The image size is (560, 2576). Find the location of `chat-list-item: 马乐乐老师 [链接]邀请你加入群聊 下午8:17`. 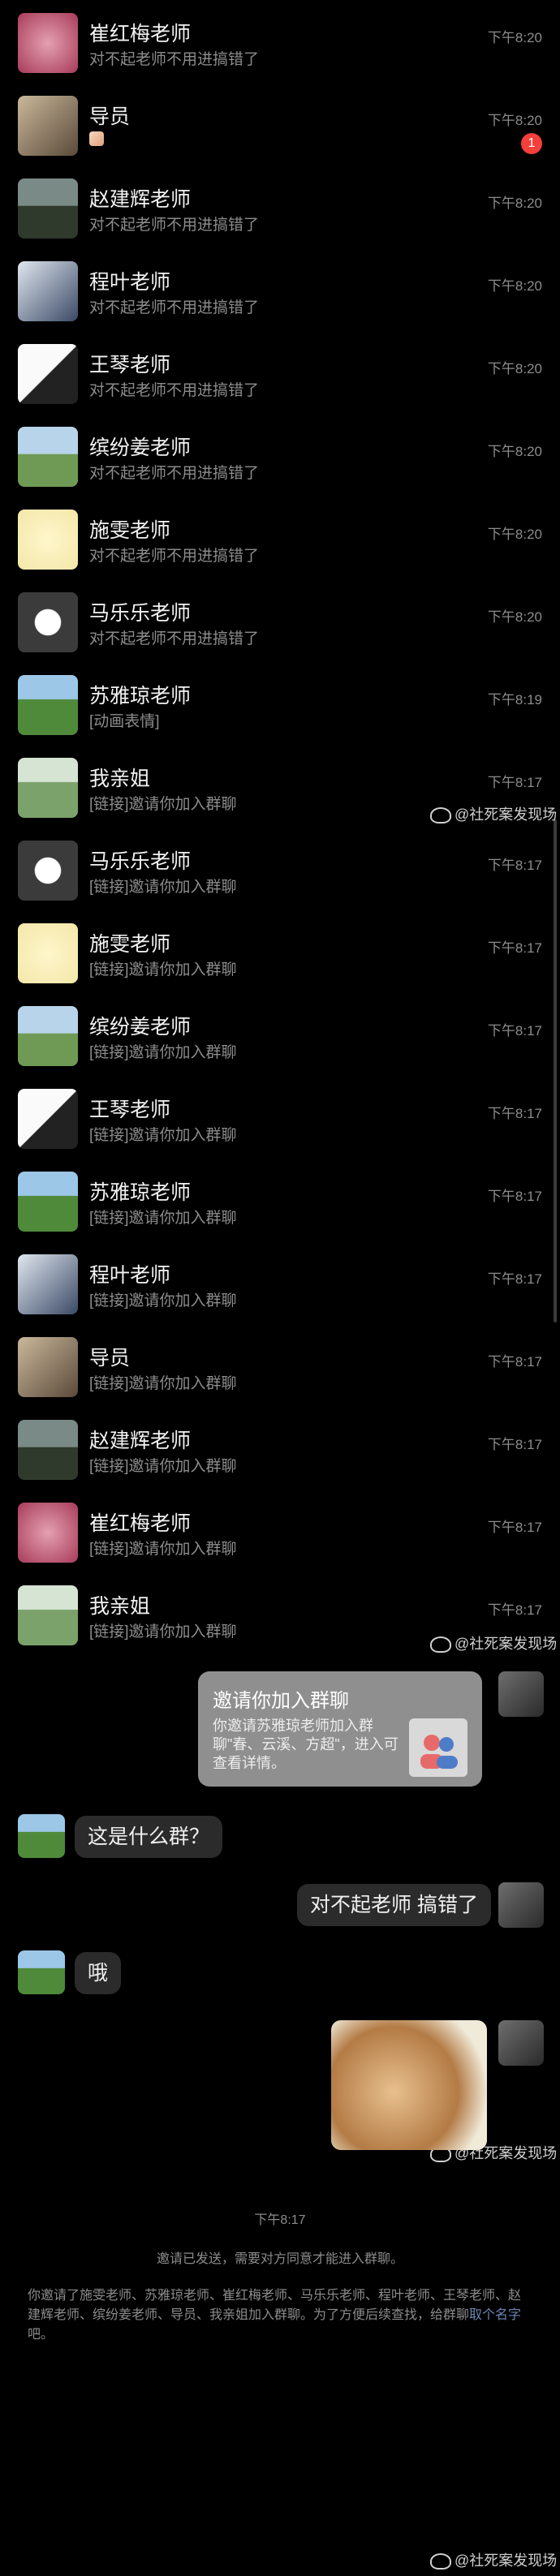

chat-list-item: 马乐乐老师 [链接]邀请你加入群聊 下午8:17 is located at coordinates (280, 869).